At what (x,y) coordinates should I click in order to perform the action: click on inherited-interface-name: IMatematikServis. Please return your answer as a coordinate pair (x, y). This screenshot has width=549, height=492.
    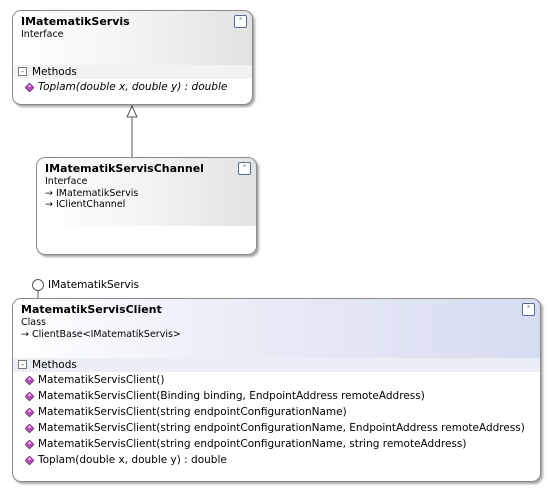
    Looking at the image, I should click on (97, 193).